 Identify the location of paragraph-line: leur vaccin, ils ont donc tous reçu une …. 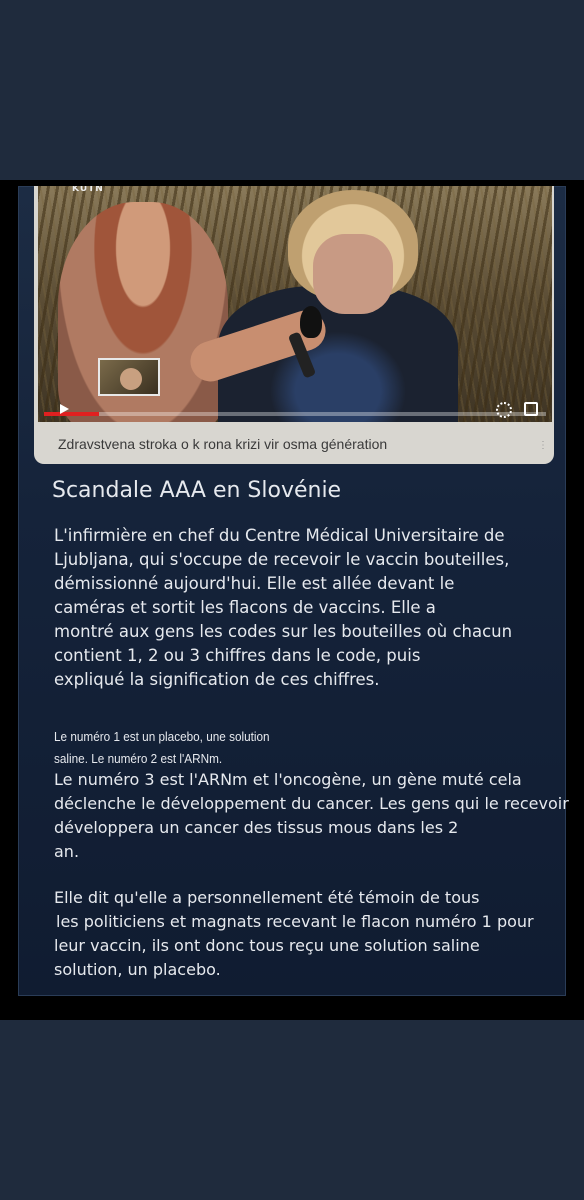
(267, 945).